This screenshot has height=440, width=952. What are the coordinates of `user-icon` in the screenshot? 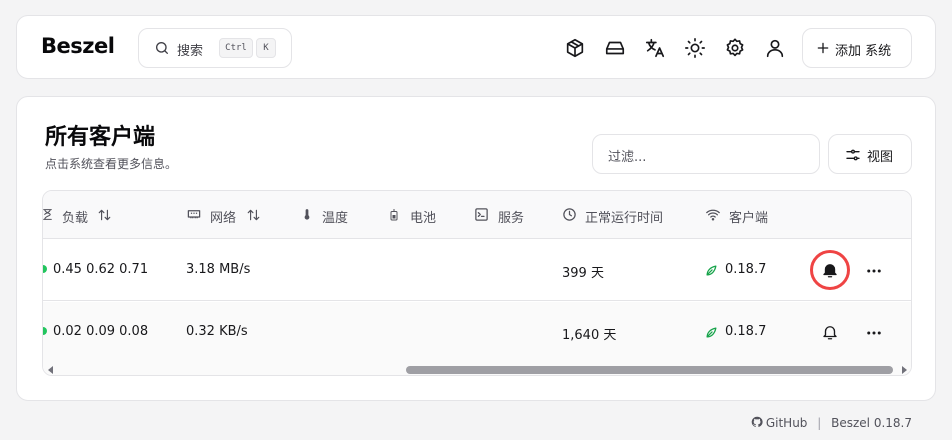 It's located at (775, 48).